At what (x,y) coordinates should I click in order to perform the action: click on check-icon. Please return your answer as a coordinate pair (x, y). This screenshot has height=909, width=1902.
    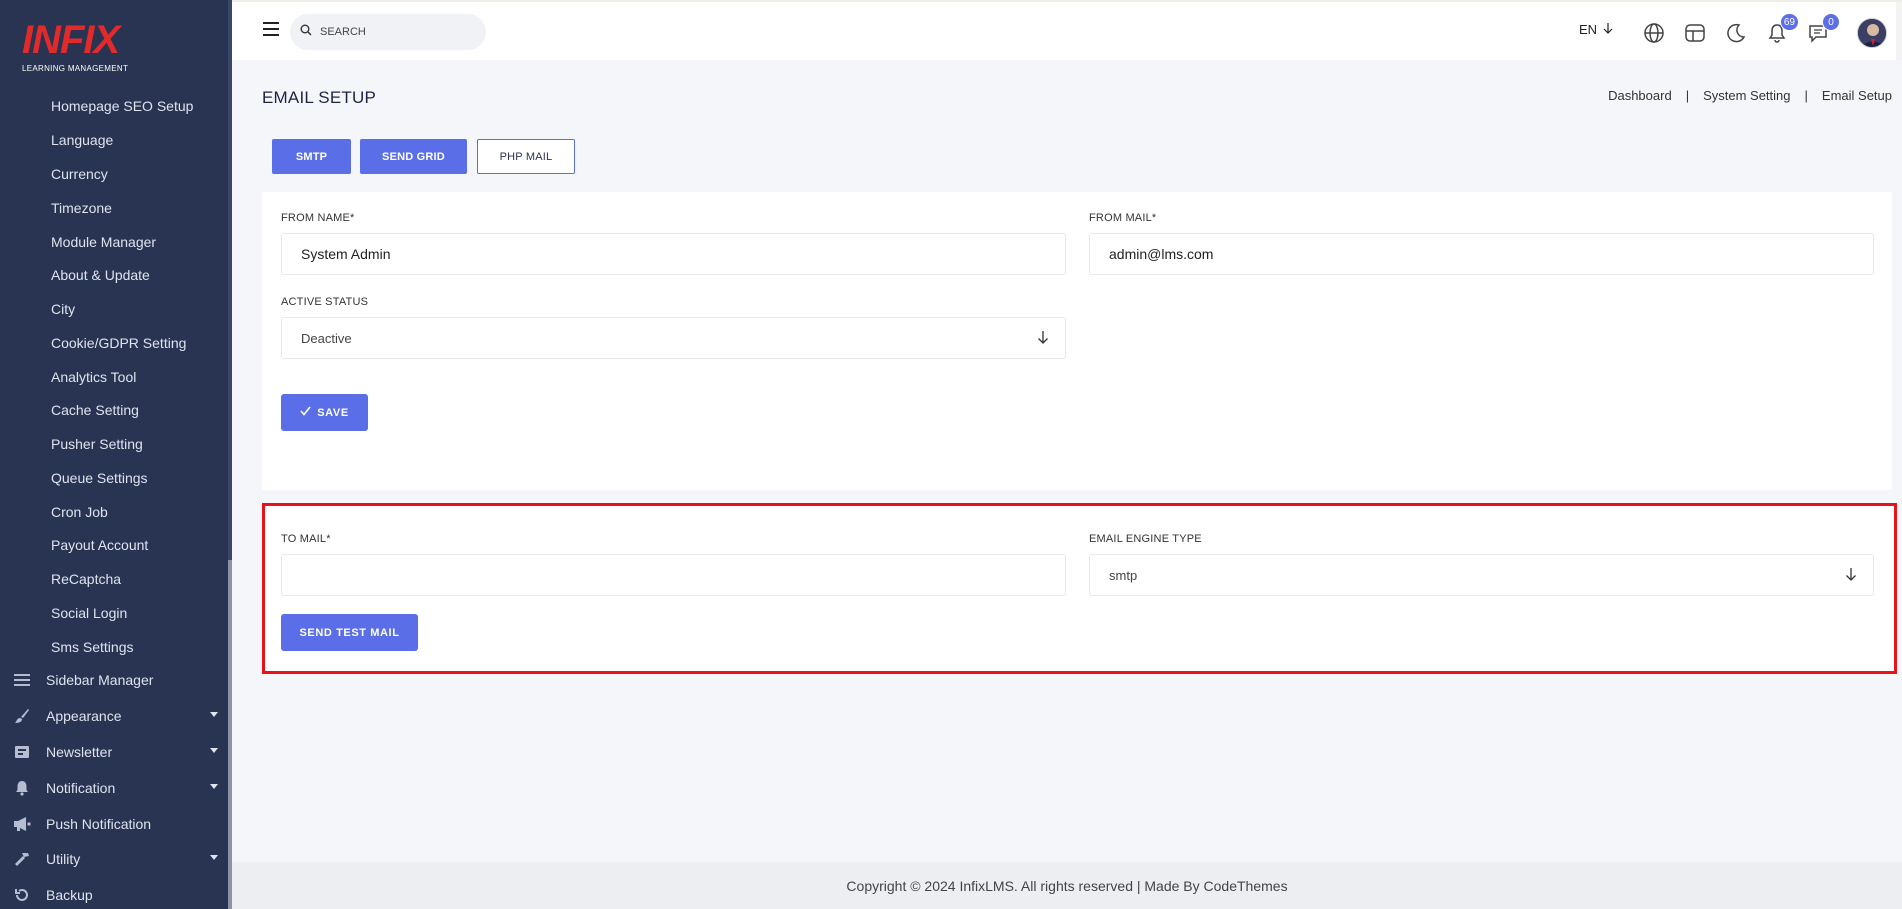
    Looking at the image, I should click on (305, 412).